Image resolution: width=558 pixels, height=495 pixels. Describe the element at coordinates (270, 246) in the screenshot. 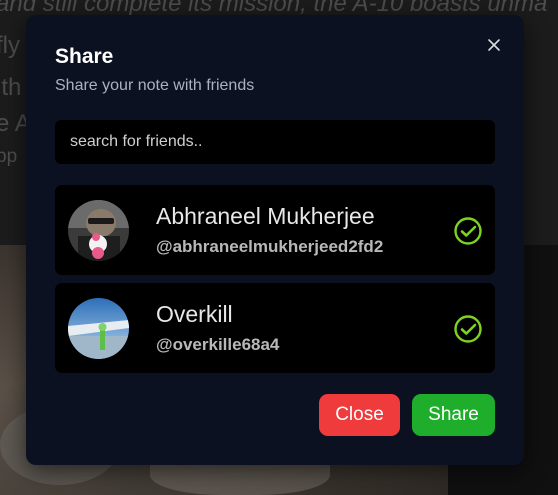

I see `friend-handle: @abhraneelmukherjeed2fd2` at that location.